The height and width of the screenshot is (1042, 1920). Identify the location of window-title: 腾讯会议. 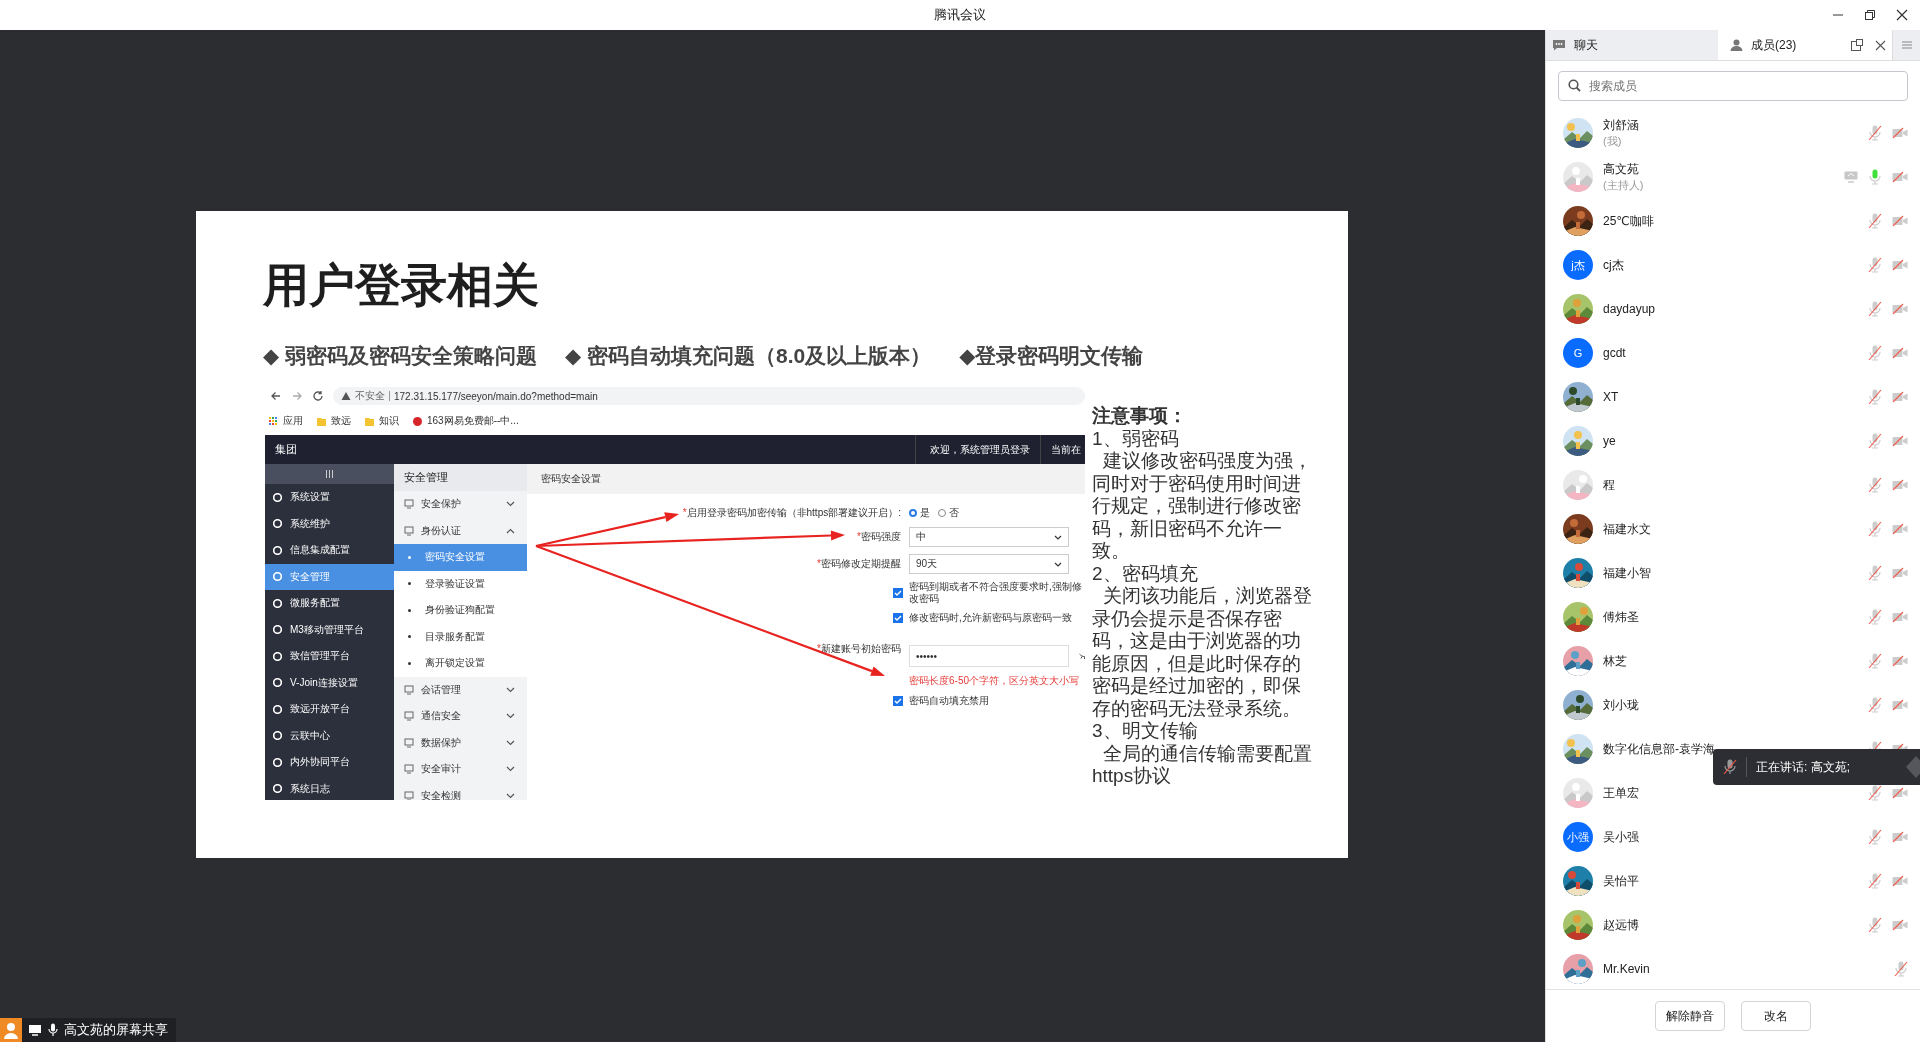
(960, 15).